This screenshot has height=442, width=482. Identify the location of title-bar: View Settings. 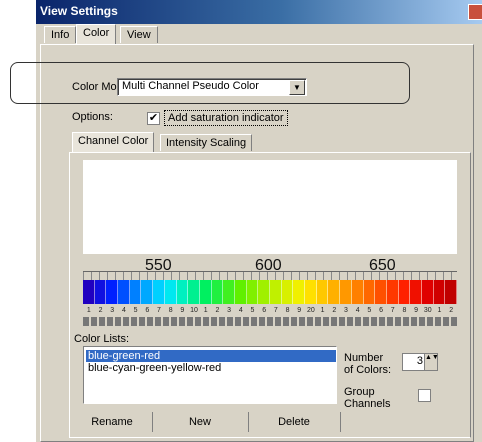
(259, 12).